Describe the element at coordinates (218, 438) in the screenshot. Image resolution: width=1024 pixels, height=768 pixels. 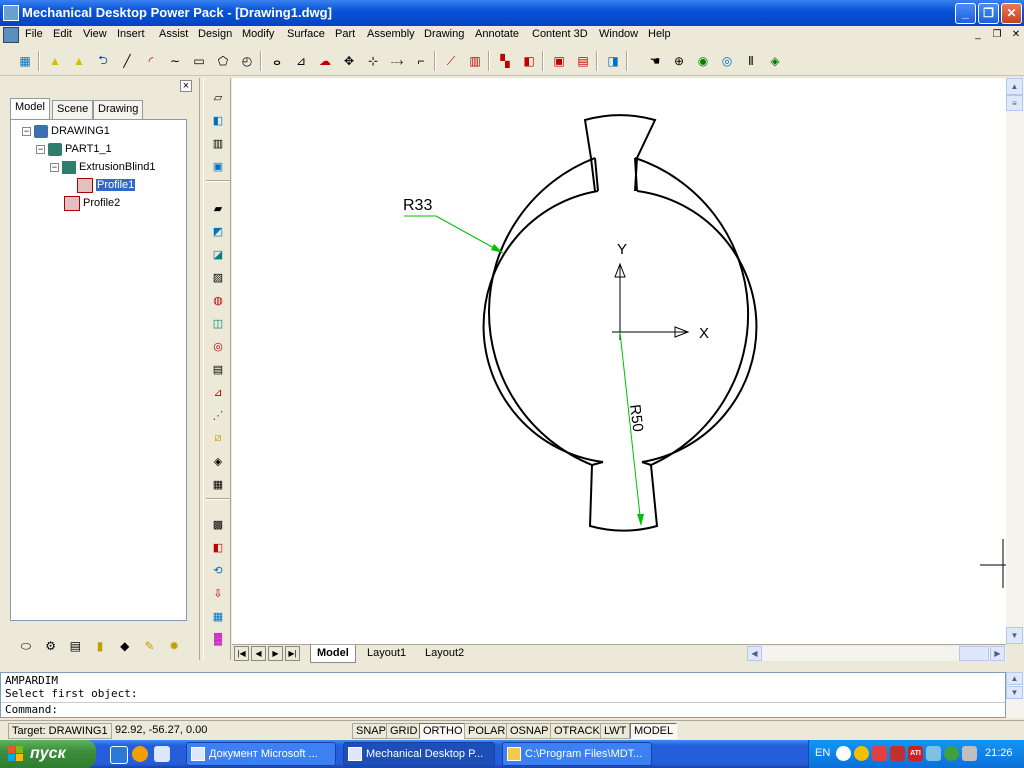
I see `split-icon: ⧄` at that location.